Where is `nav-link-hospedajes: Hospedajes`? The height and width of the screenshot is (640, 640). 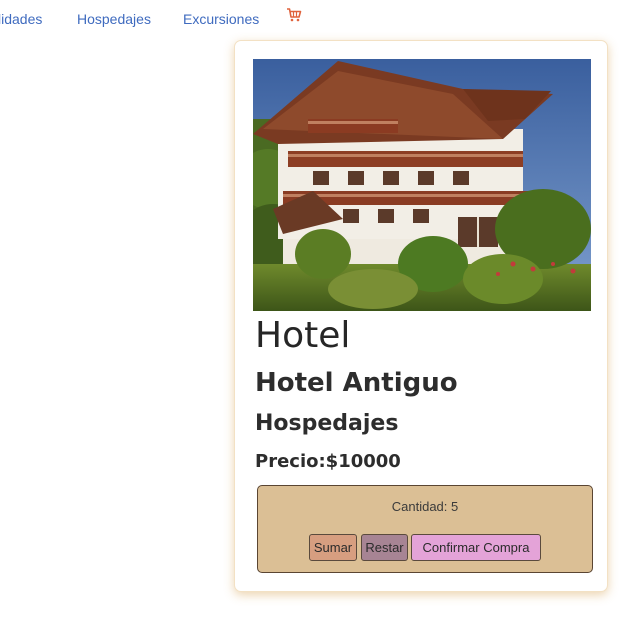 nav-link-hospedajes: Hospedajes is located at coordinates (114, 19).